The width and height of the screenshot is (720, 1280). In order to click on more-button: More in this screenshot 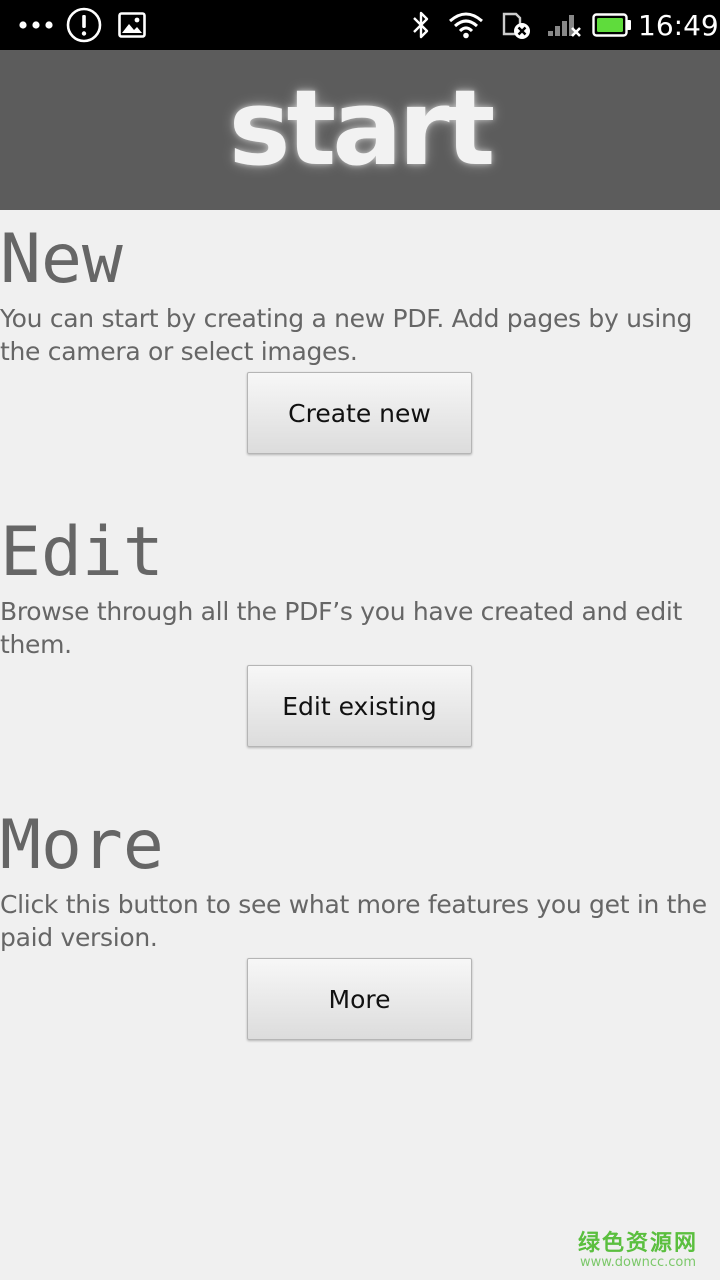, I will do `click(359, 999)`.